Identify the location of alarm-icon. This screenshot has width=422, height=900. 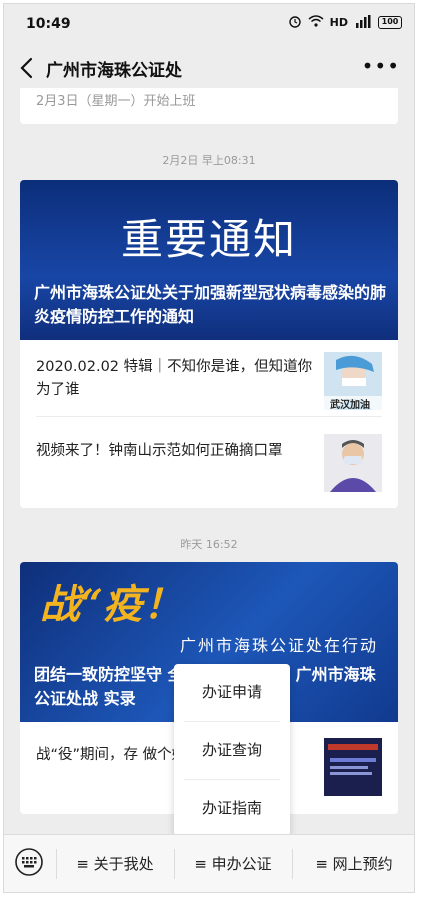
(295, 22).